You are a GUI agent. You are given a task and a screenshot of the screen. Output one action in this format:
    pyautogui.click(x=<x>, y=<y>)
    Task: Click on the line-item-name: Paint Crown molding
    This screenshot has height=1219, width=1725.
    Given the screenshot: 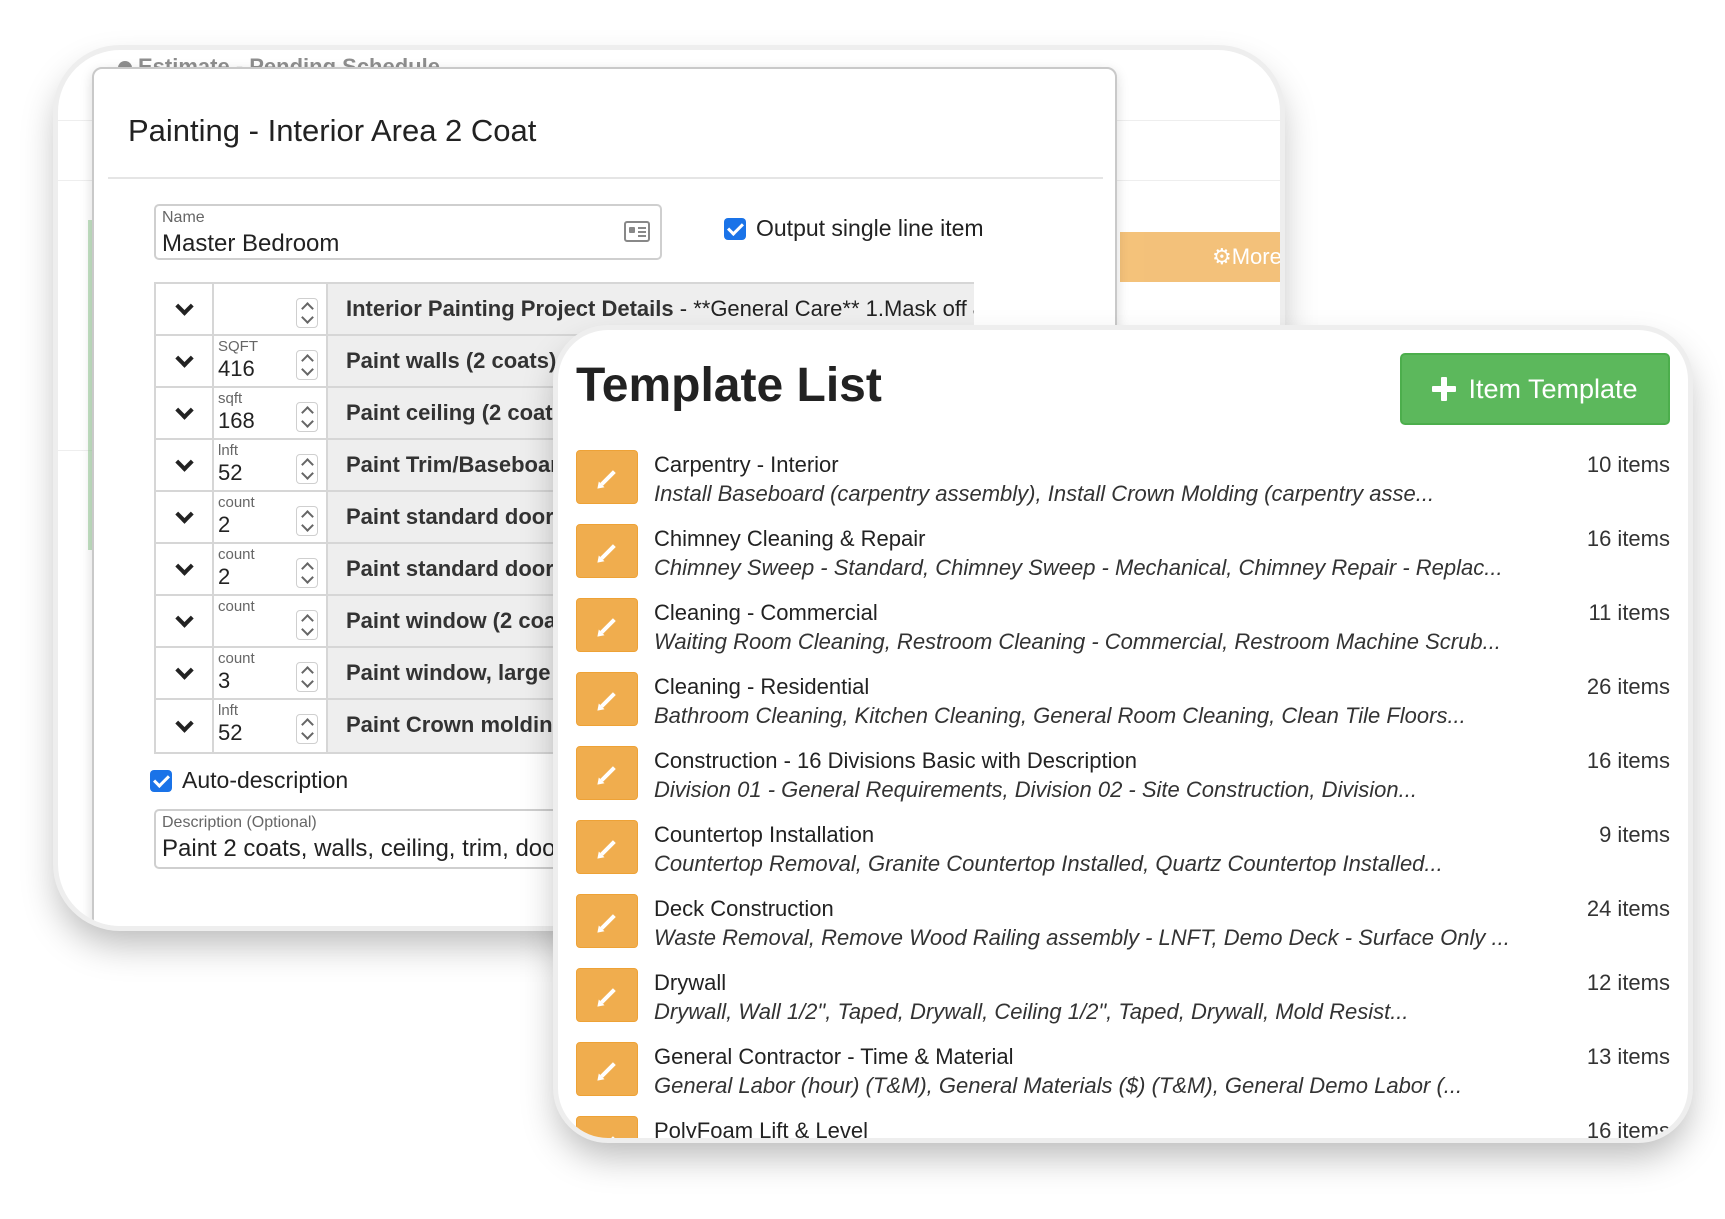 What is the action you would take?
    pyautogui.click(x=456, y=724)
    